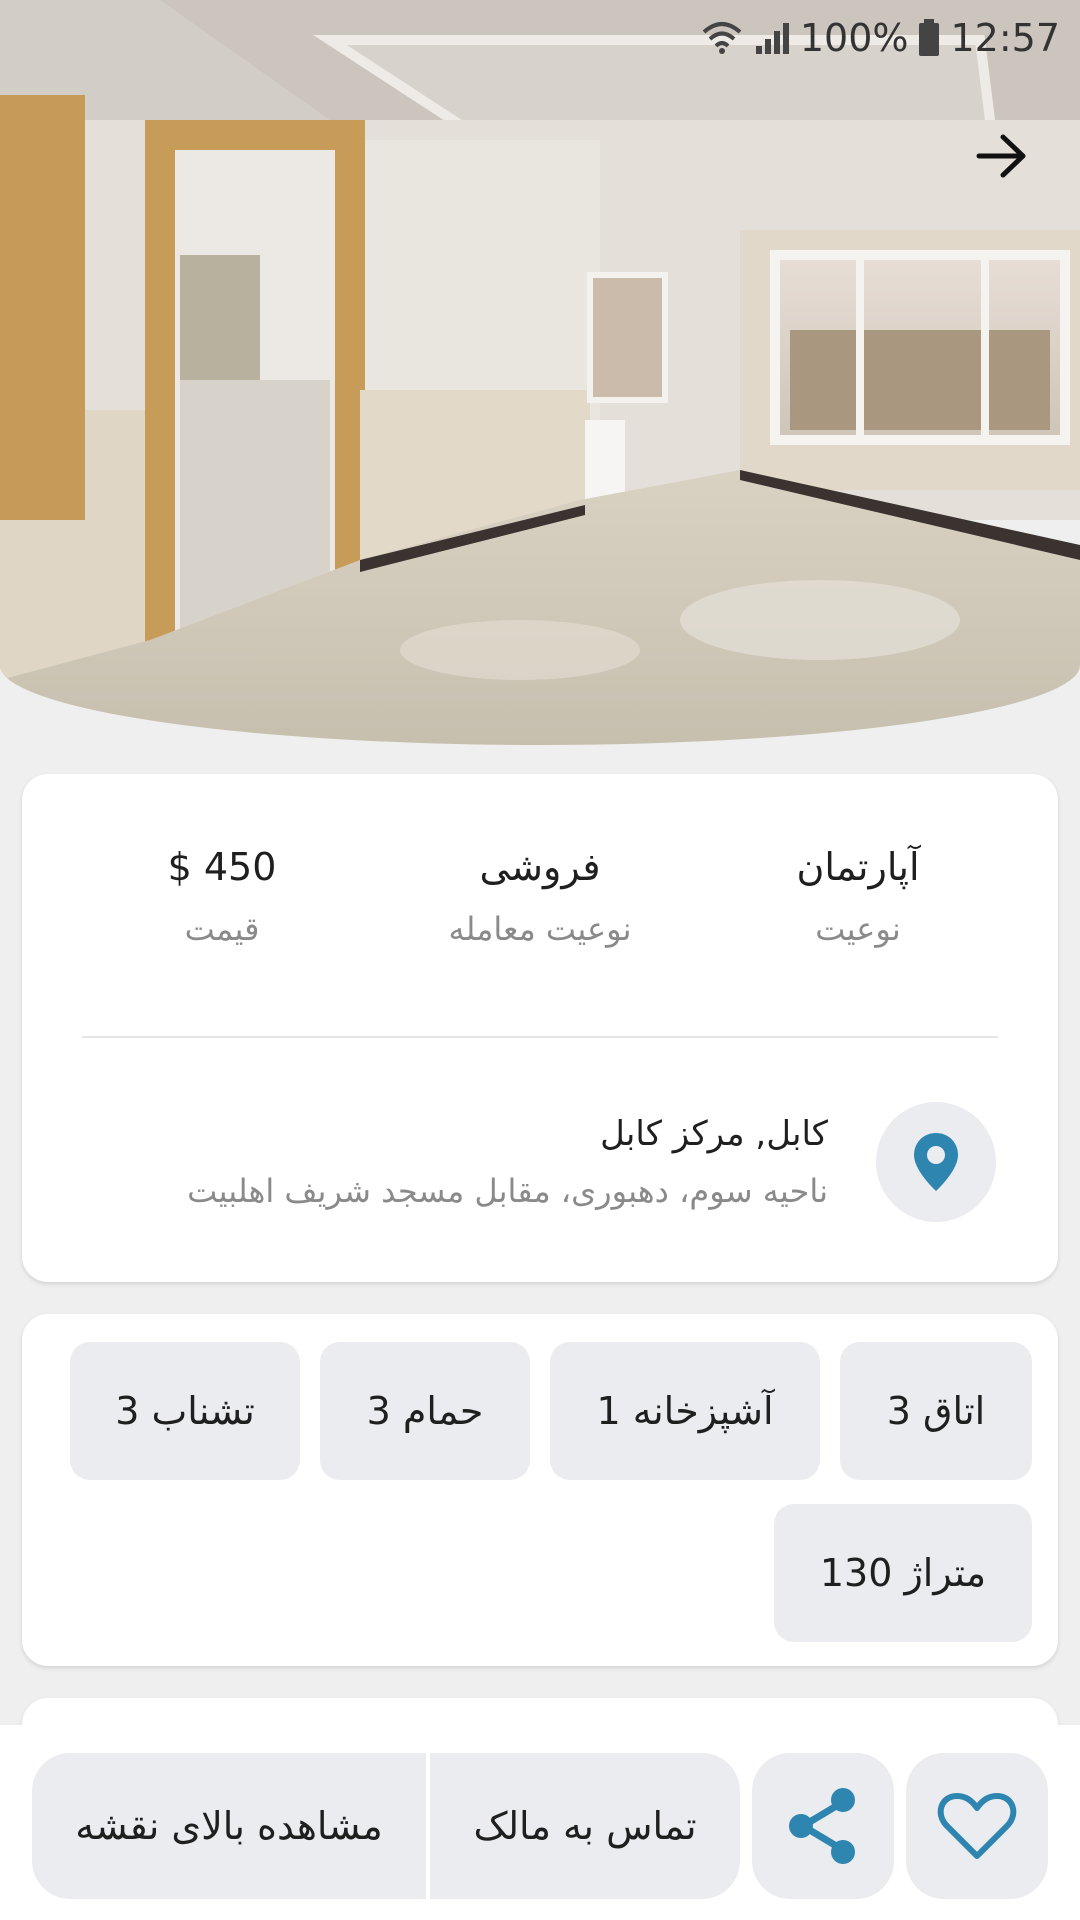  I want to click on arrow-right-icon, so click(1001, 156).